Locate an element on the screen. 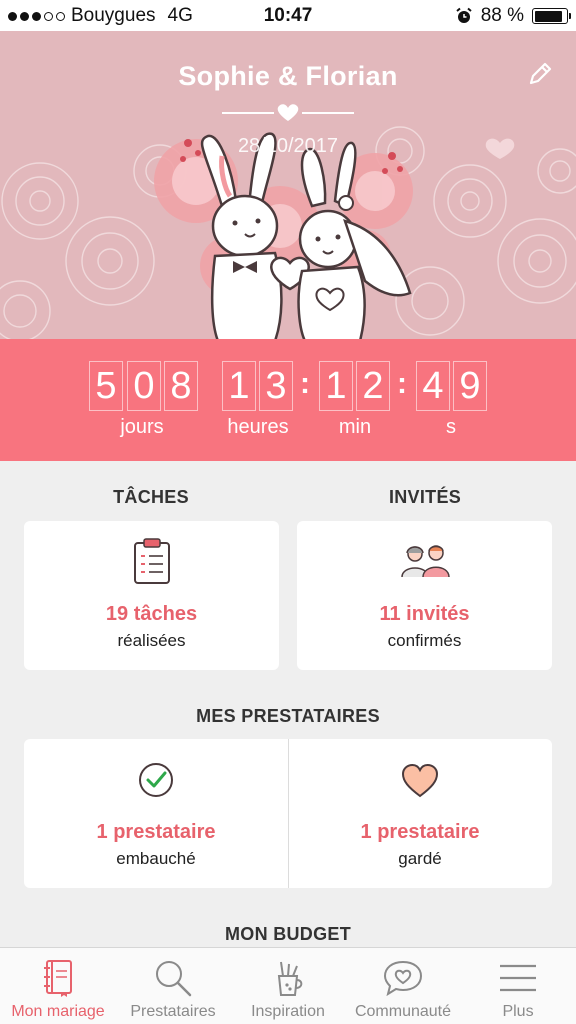 The image size is (576, 1024). budget-title: MON BUDGET is located at coordinates (288, 934).